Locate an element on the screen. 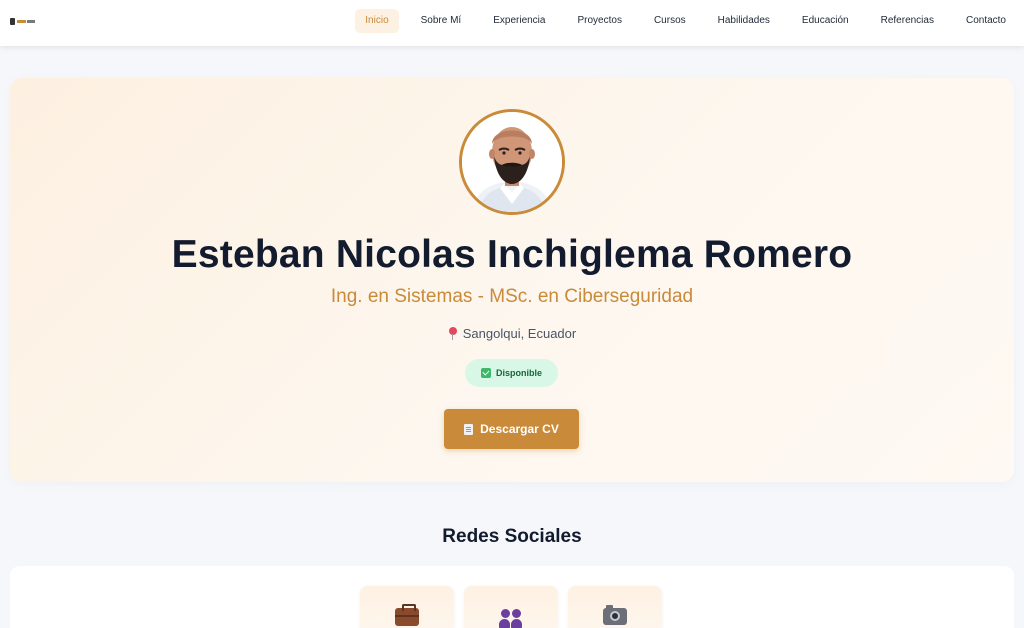  nav-item-experiencia: Experiencia is located at coordinates (519, 21).